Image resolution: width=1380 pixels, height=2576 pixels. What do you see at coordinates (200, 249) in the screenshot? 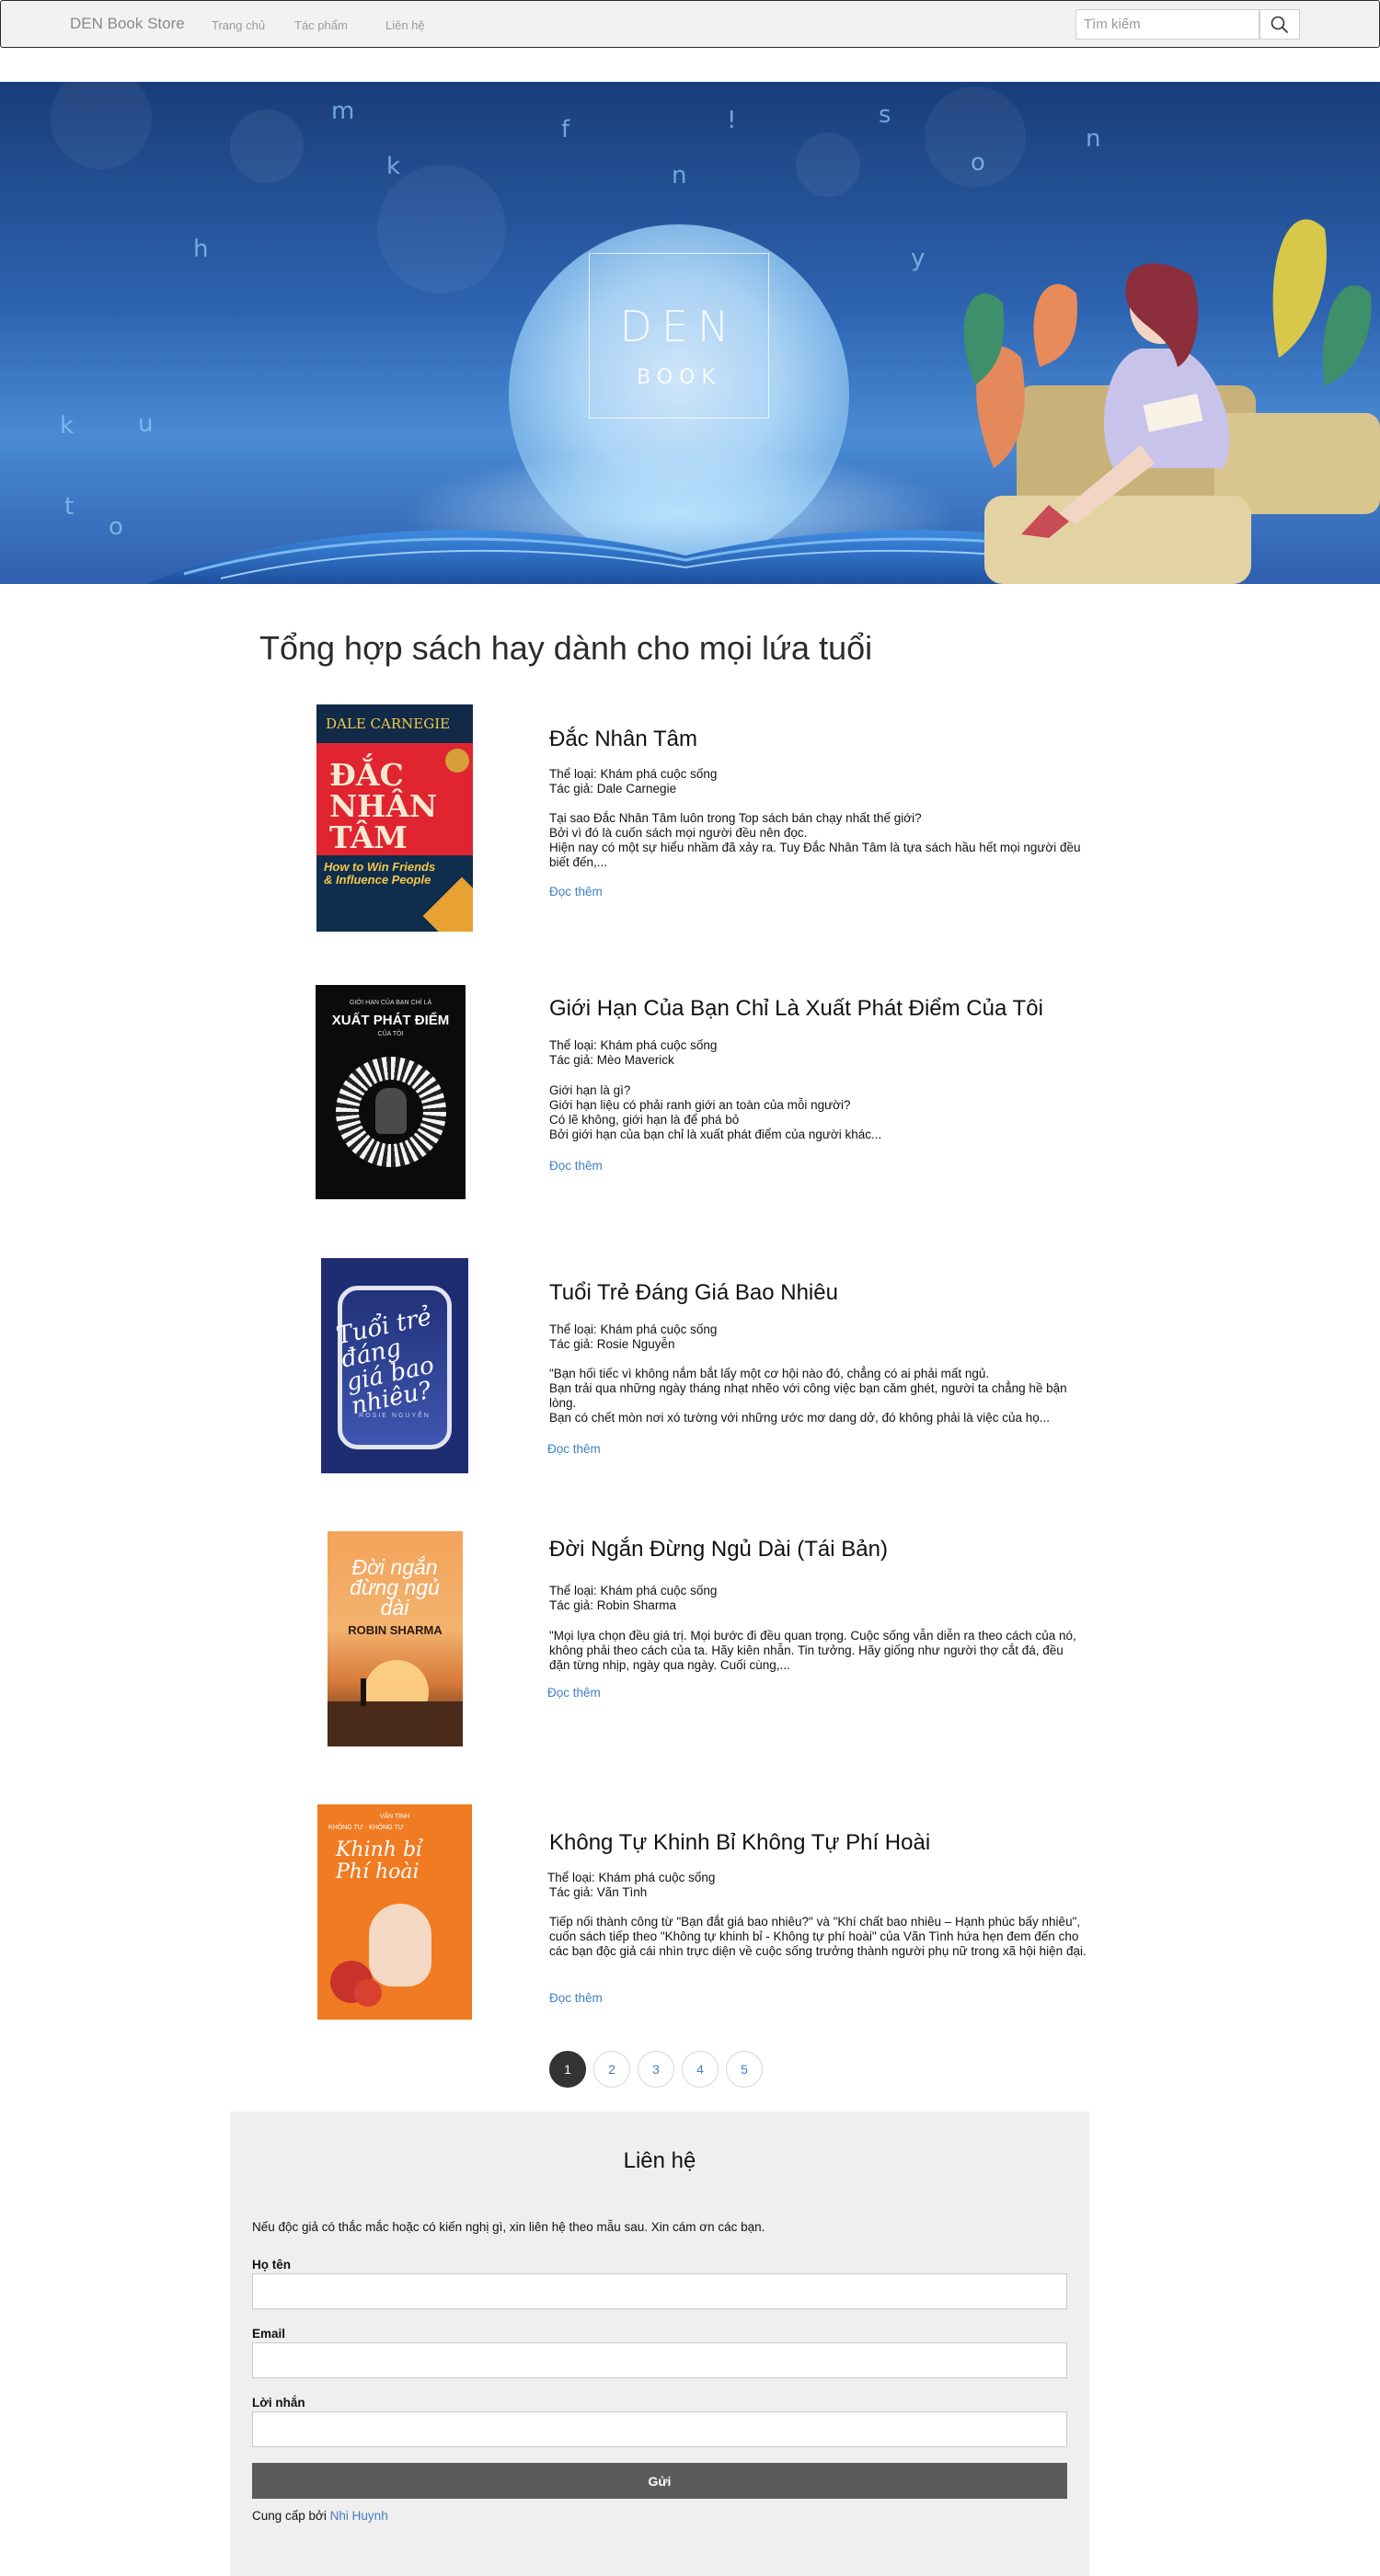
I see `svg-text: h` at bounding box center [200, 249].